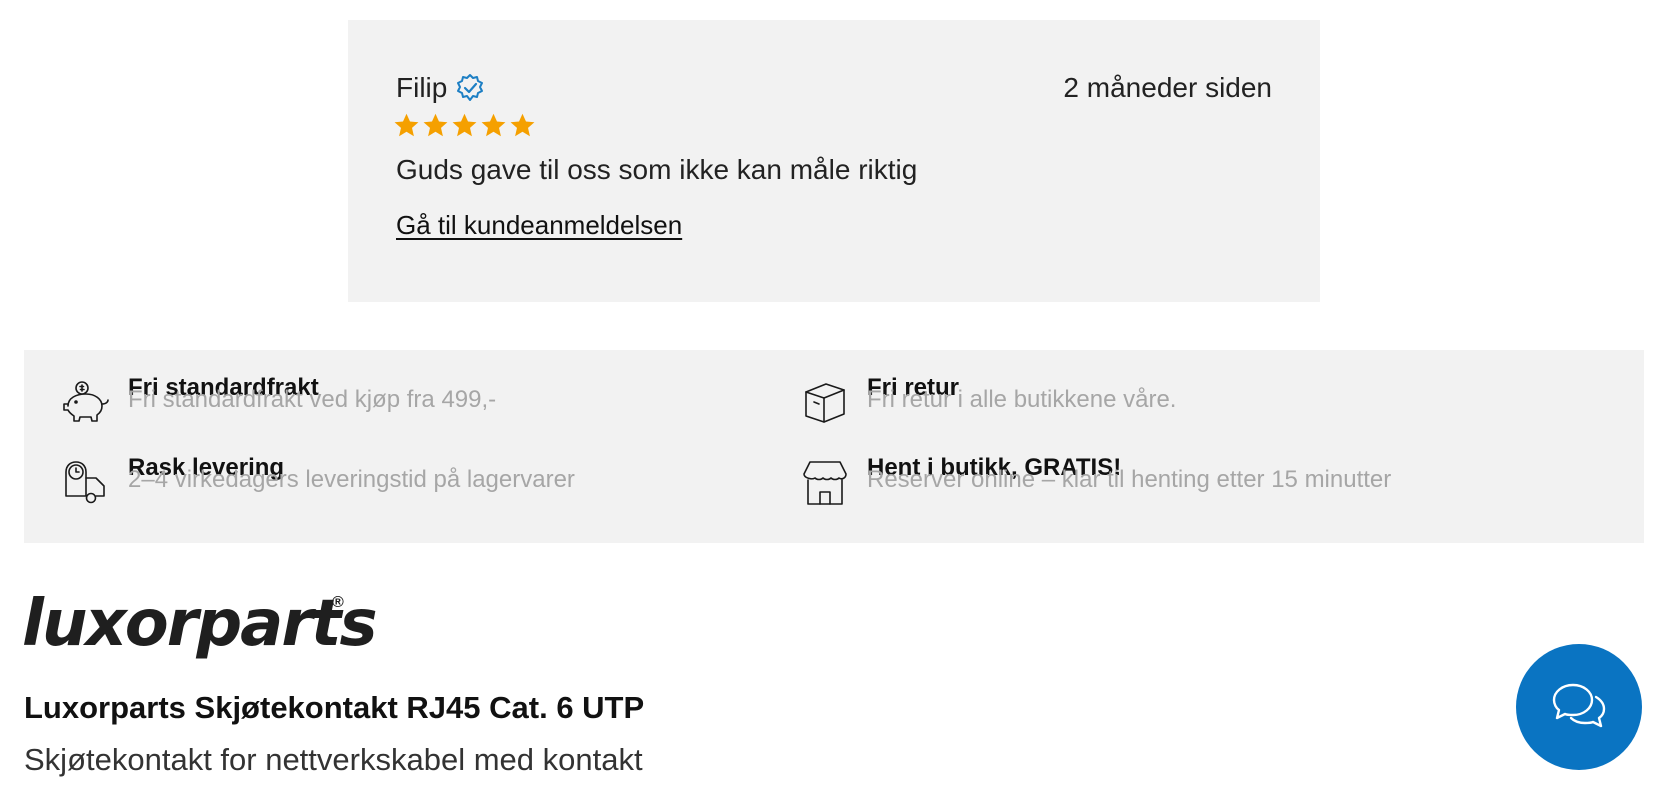 This screenshot has width=1668, height=790. What do you see at coordinates (1167, 87) in the screenshot?
I see `review-date: 2 måneder siden` at bounding box center [1167, 87].